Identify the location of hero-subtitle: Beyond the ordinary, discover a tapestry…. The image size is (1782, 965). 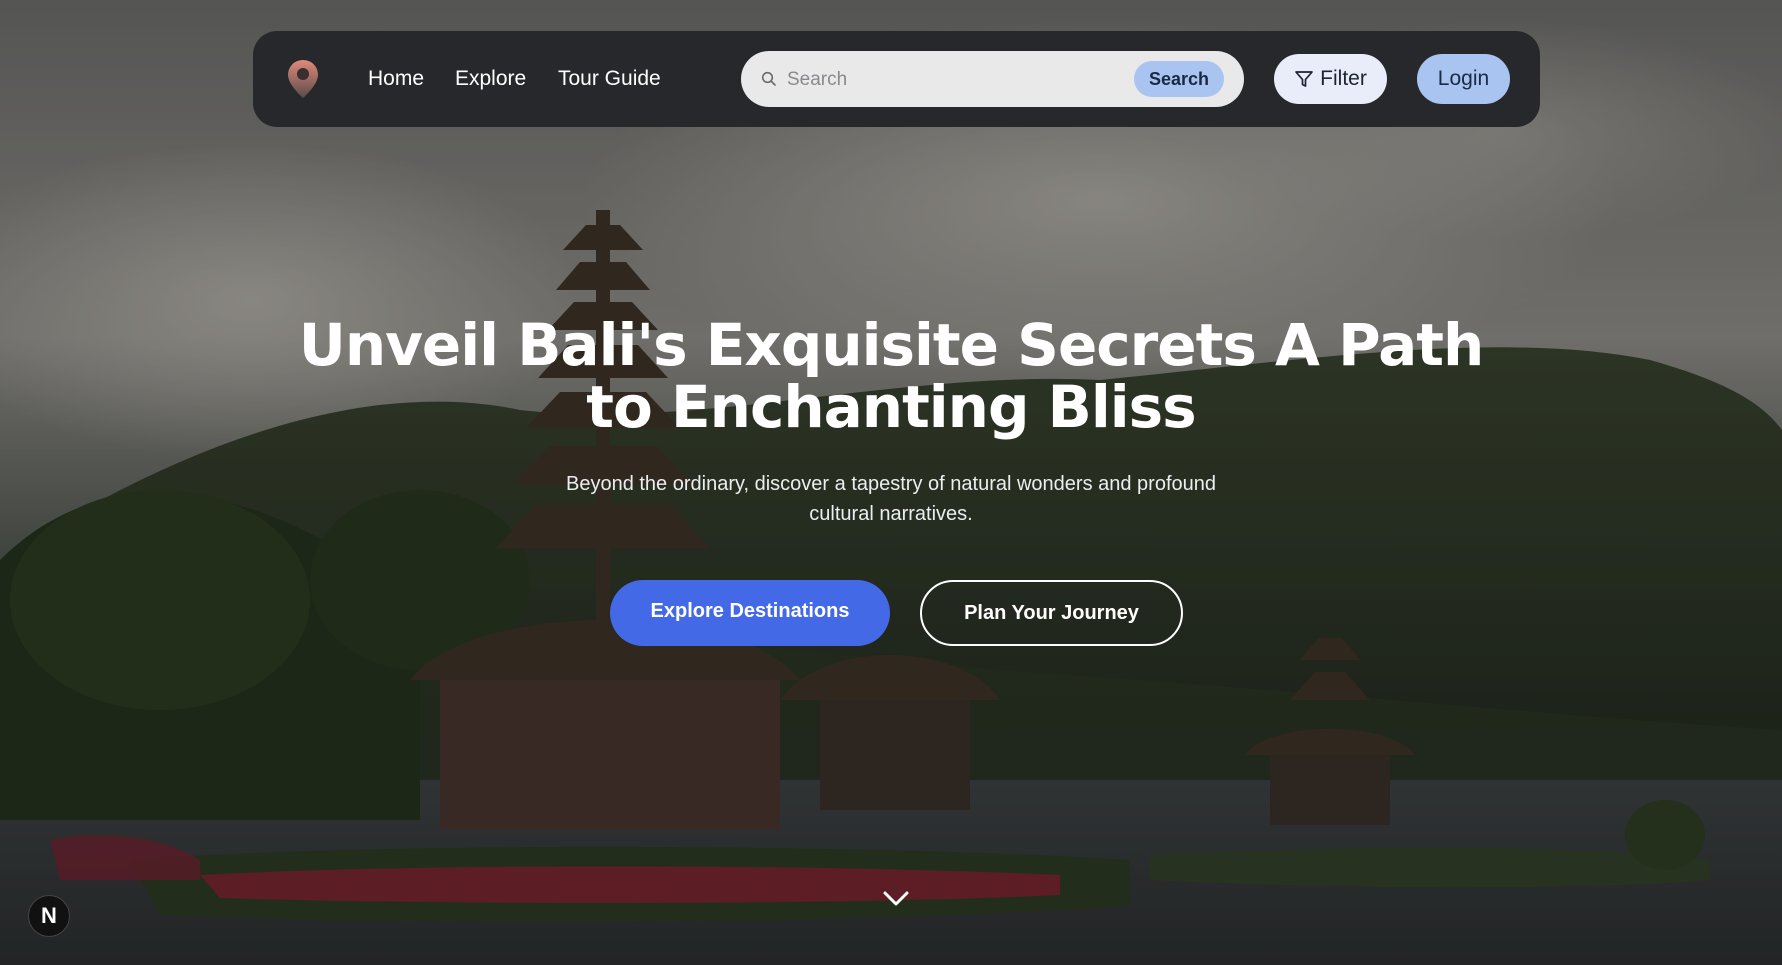
(891, 499).